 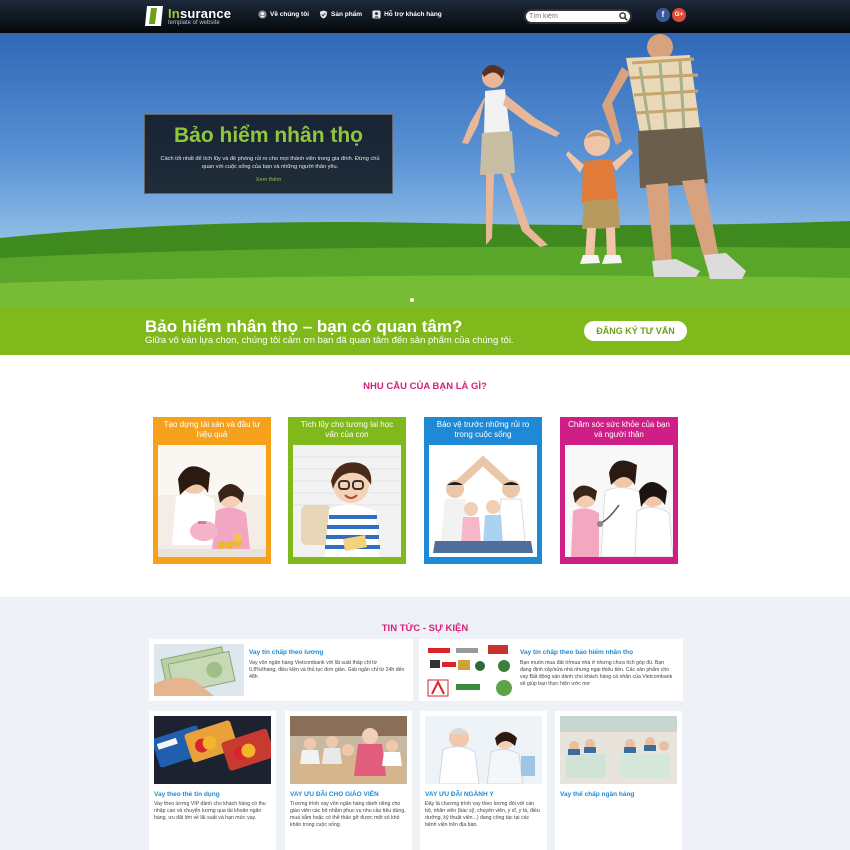 What do you see at coordinates (597, 794) in the screenshot?
I see `news-title: Vay thế chấp ngân hàng` at bounding box center [597, 794].